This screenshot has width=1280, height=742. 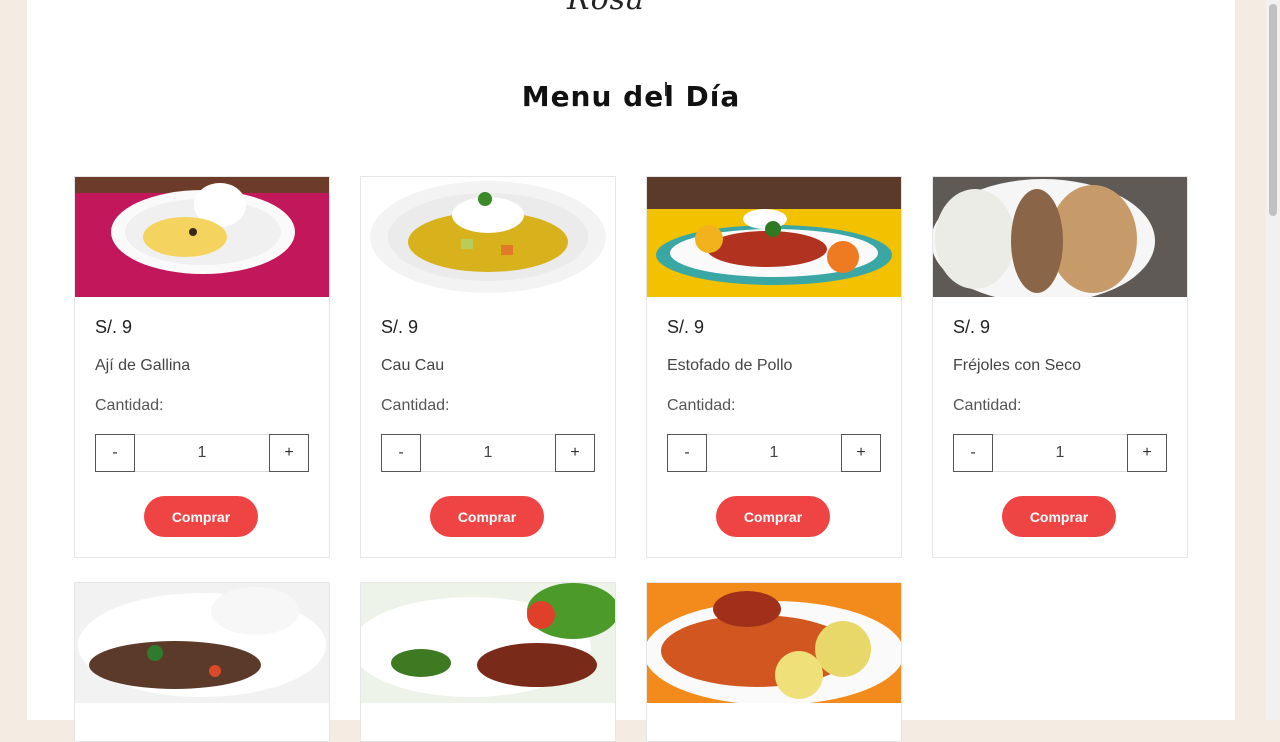 What do you see at coordinates (1273, 110) in the screenshot?
I see `scrollbar-thumb` at bounding box center [1273, 110].